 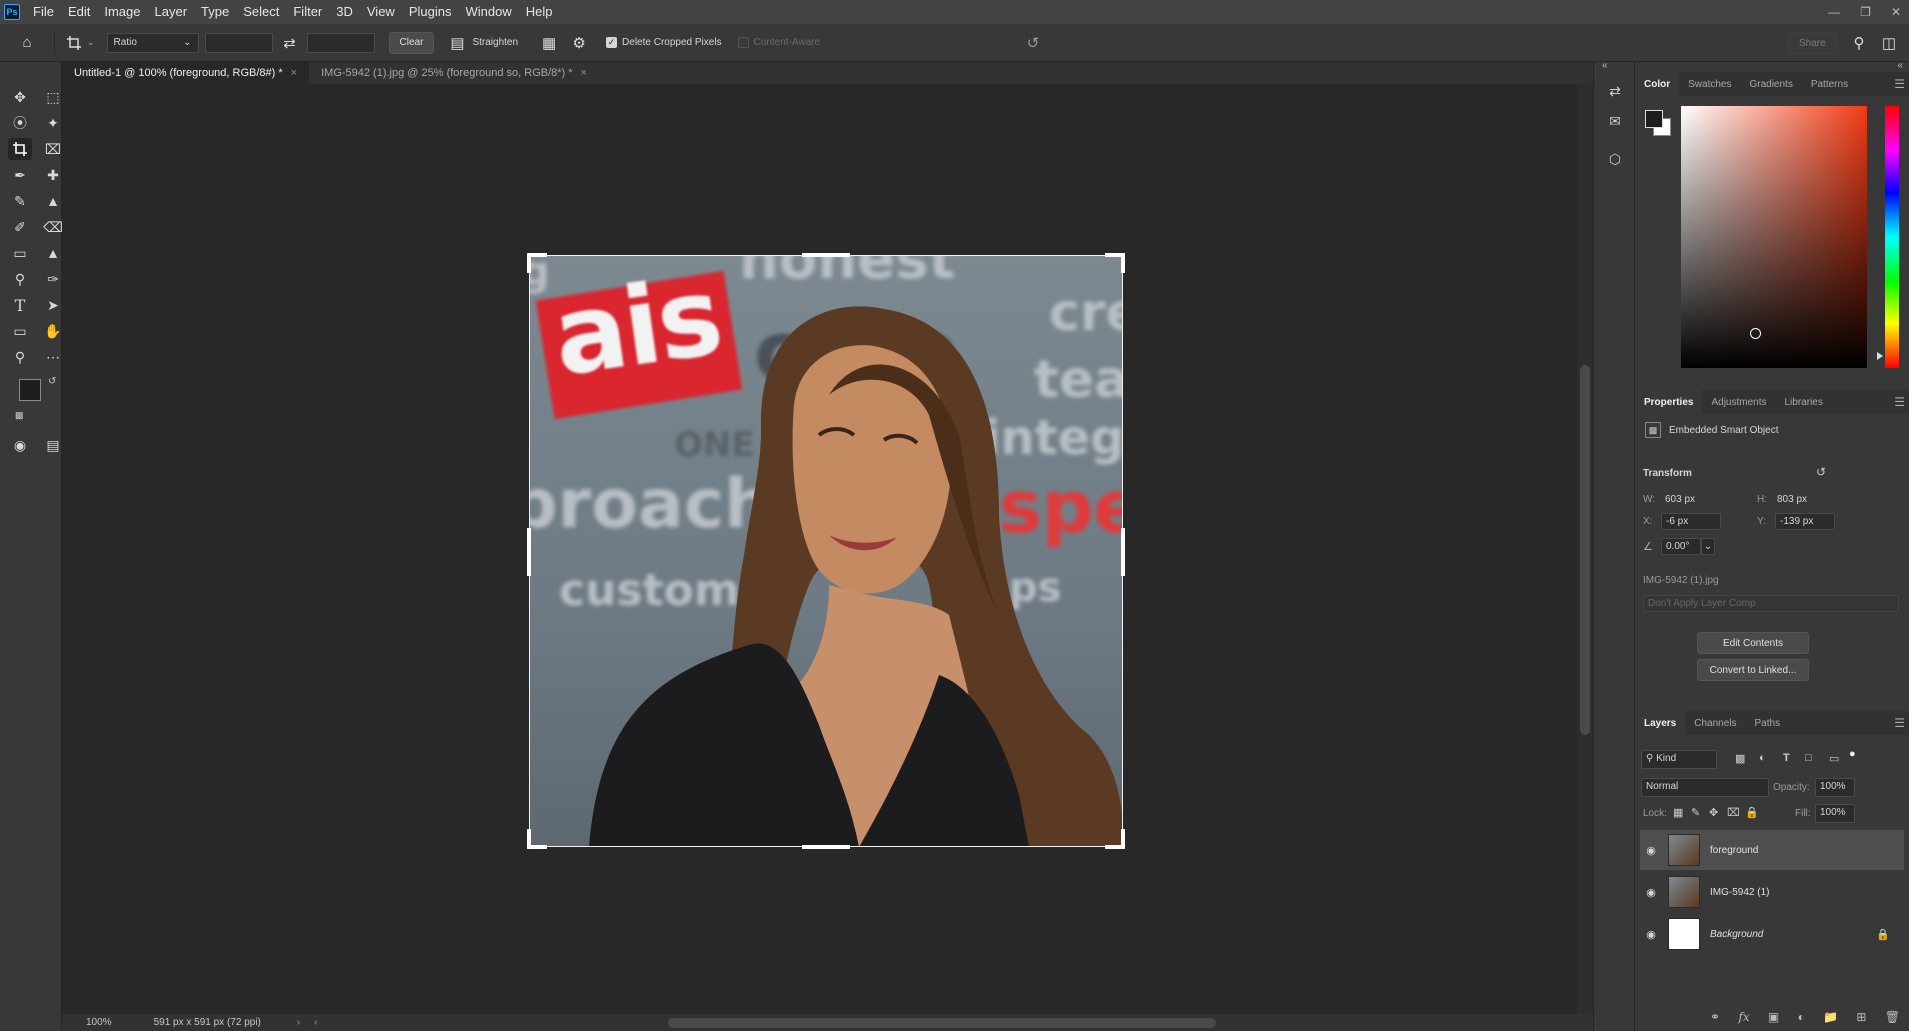 I want to click on menu-3d: 3D, so click(x=344, y=12).